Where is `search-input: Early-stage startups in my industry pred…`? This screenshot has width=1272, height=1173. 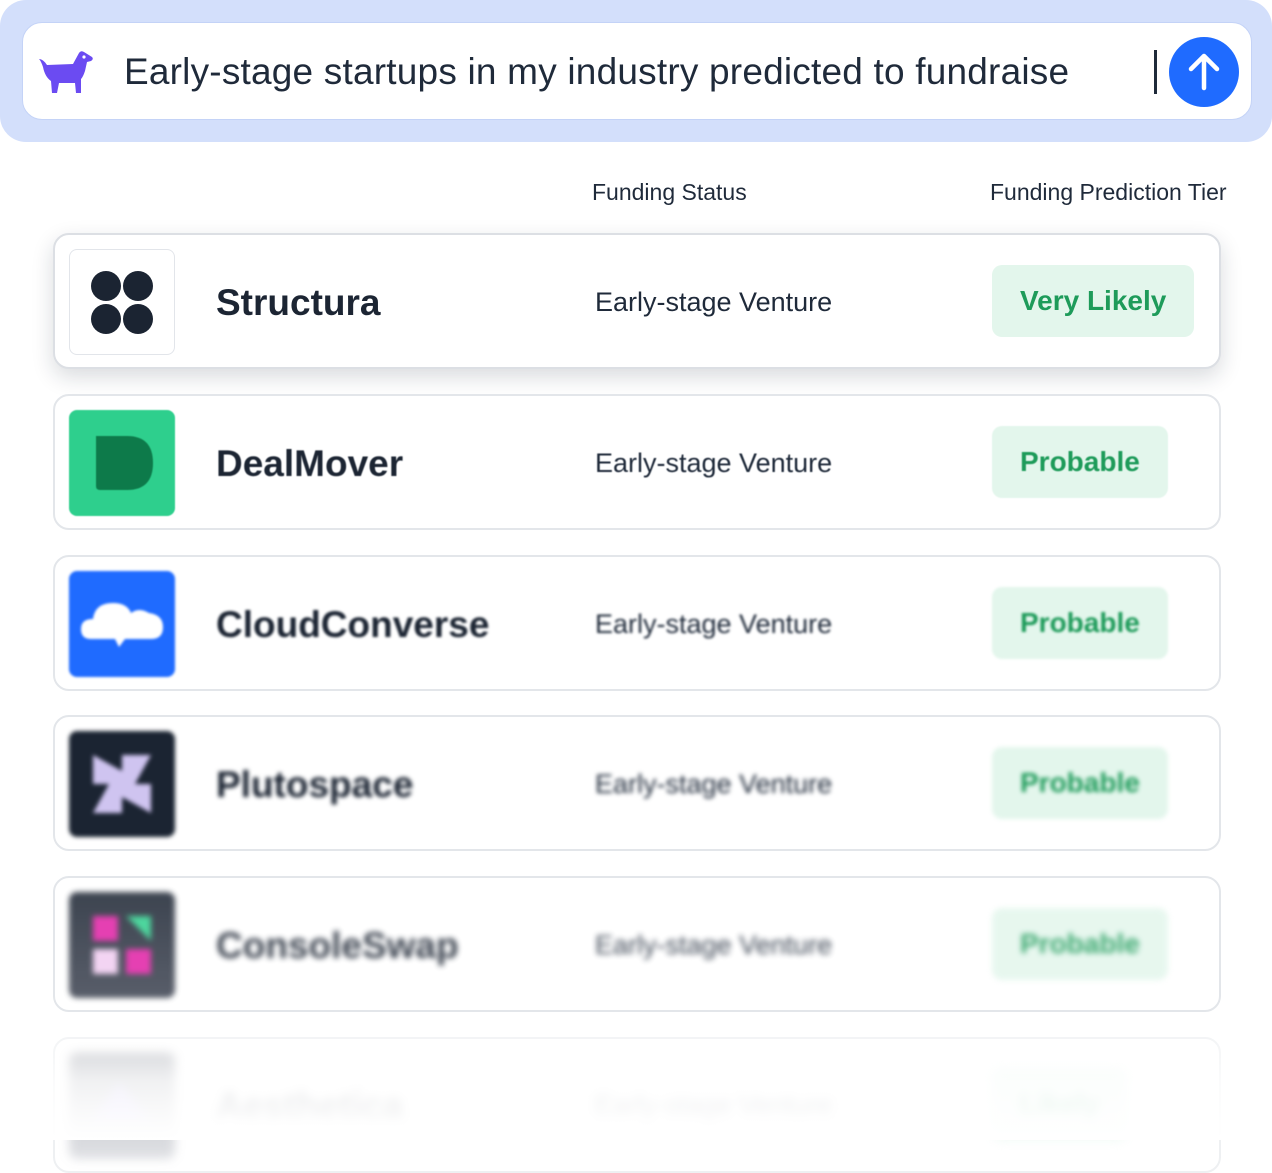
search-input: Early-stage startups in my industry pred… is located at coordinates (637, 71).